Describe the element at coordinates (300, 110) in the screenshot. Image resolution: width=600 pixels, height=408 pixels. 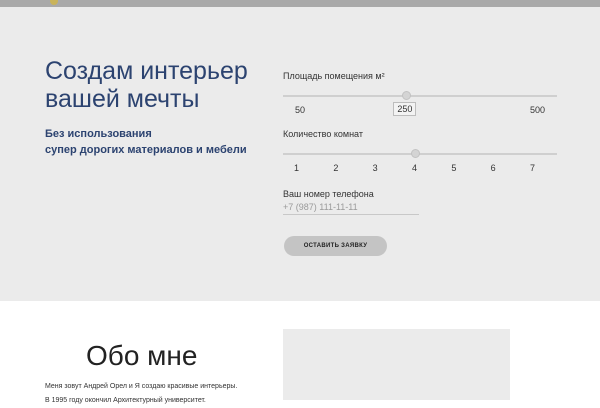
I see `area-min-label: 50` at that location.